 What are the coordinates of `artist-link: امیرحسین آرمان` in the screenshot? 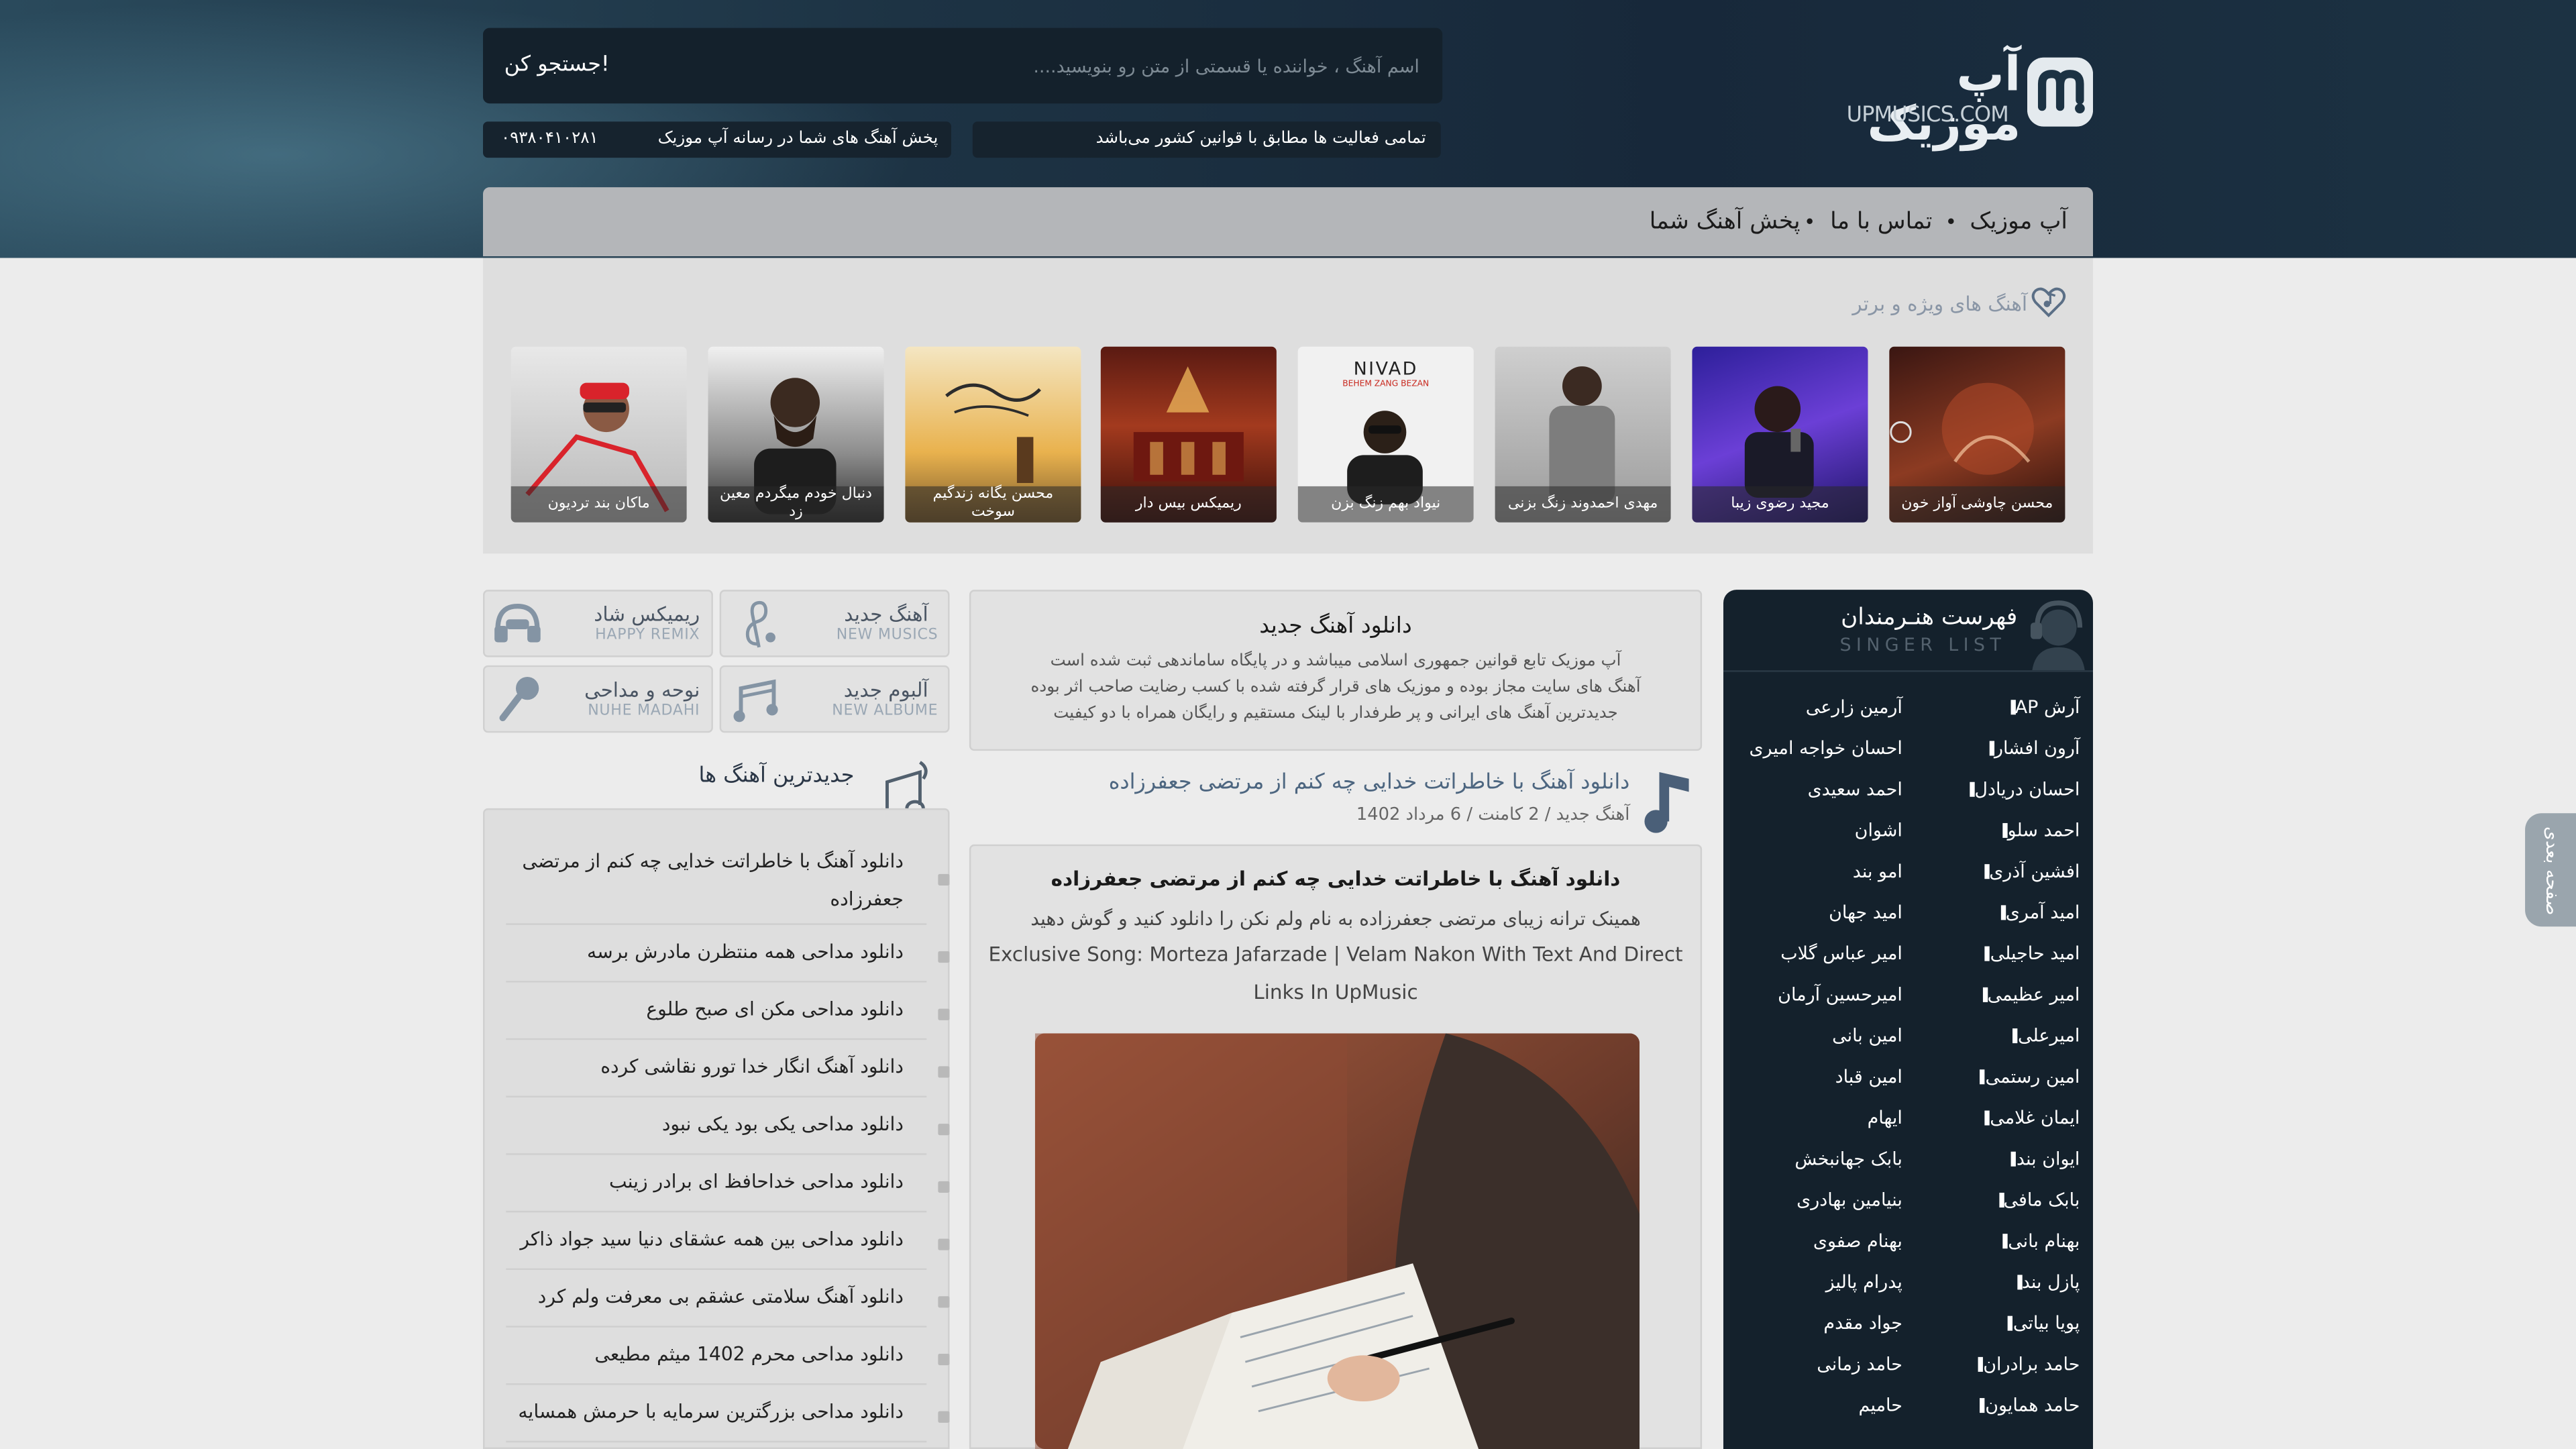 It's located at (1820, 994).